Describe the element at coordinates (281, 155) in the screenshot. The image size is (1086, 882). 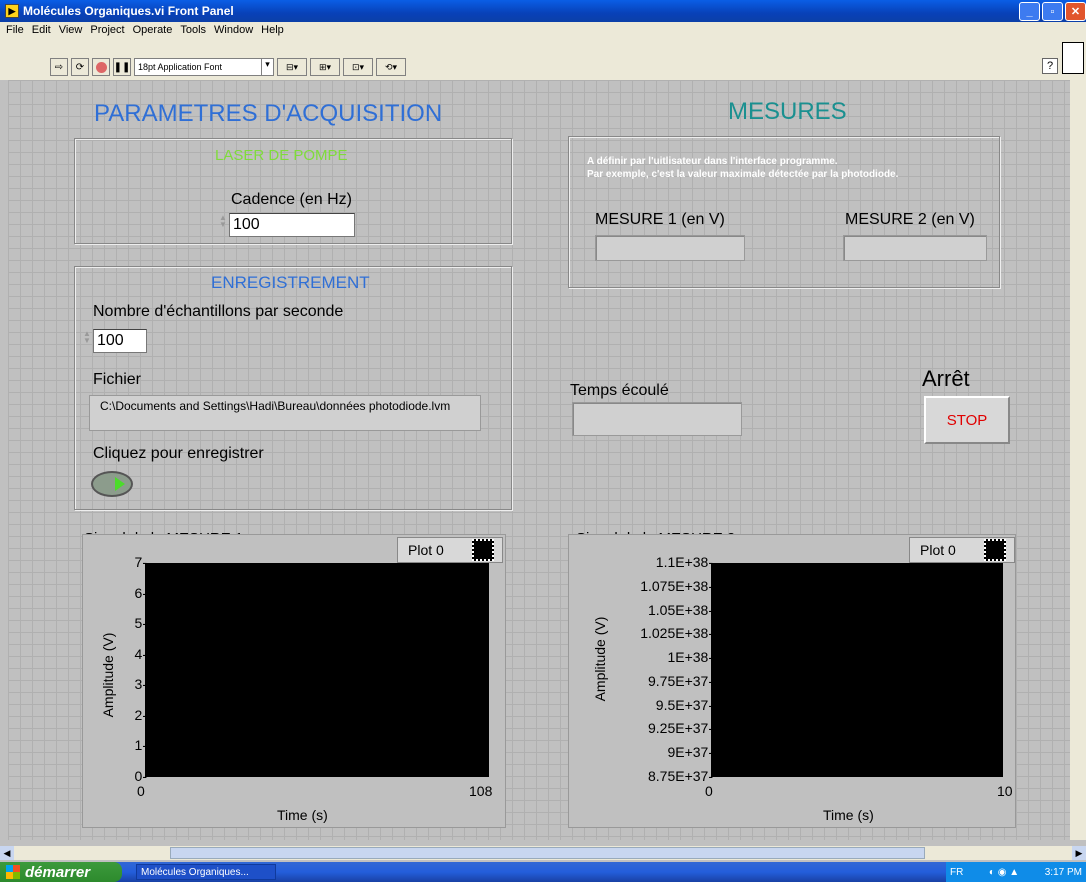
I see `laser-title: LASER DE POMPE` at that location.